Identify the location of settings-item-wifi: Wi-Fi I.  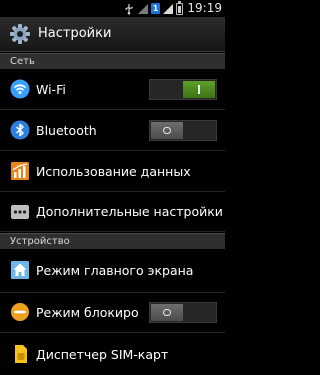
(112, 89).